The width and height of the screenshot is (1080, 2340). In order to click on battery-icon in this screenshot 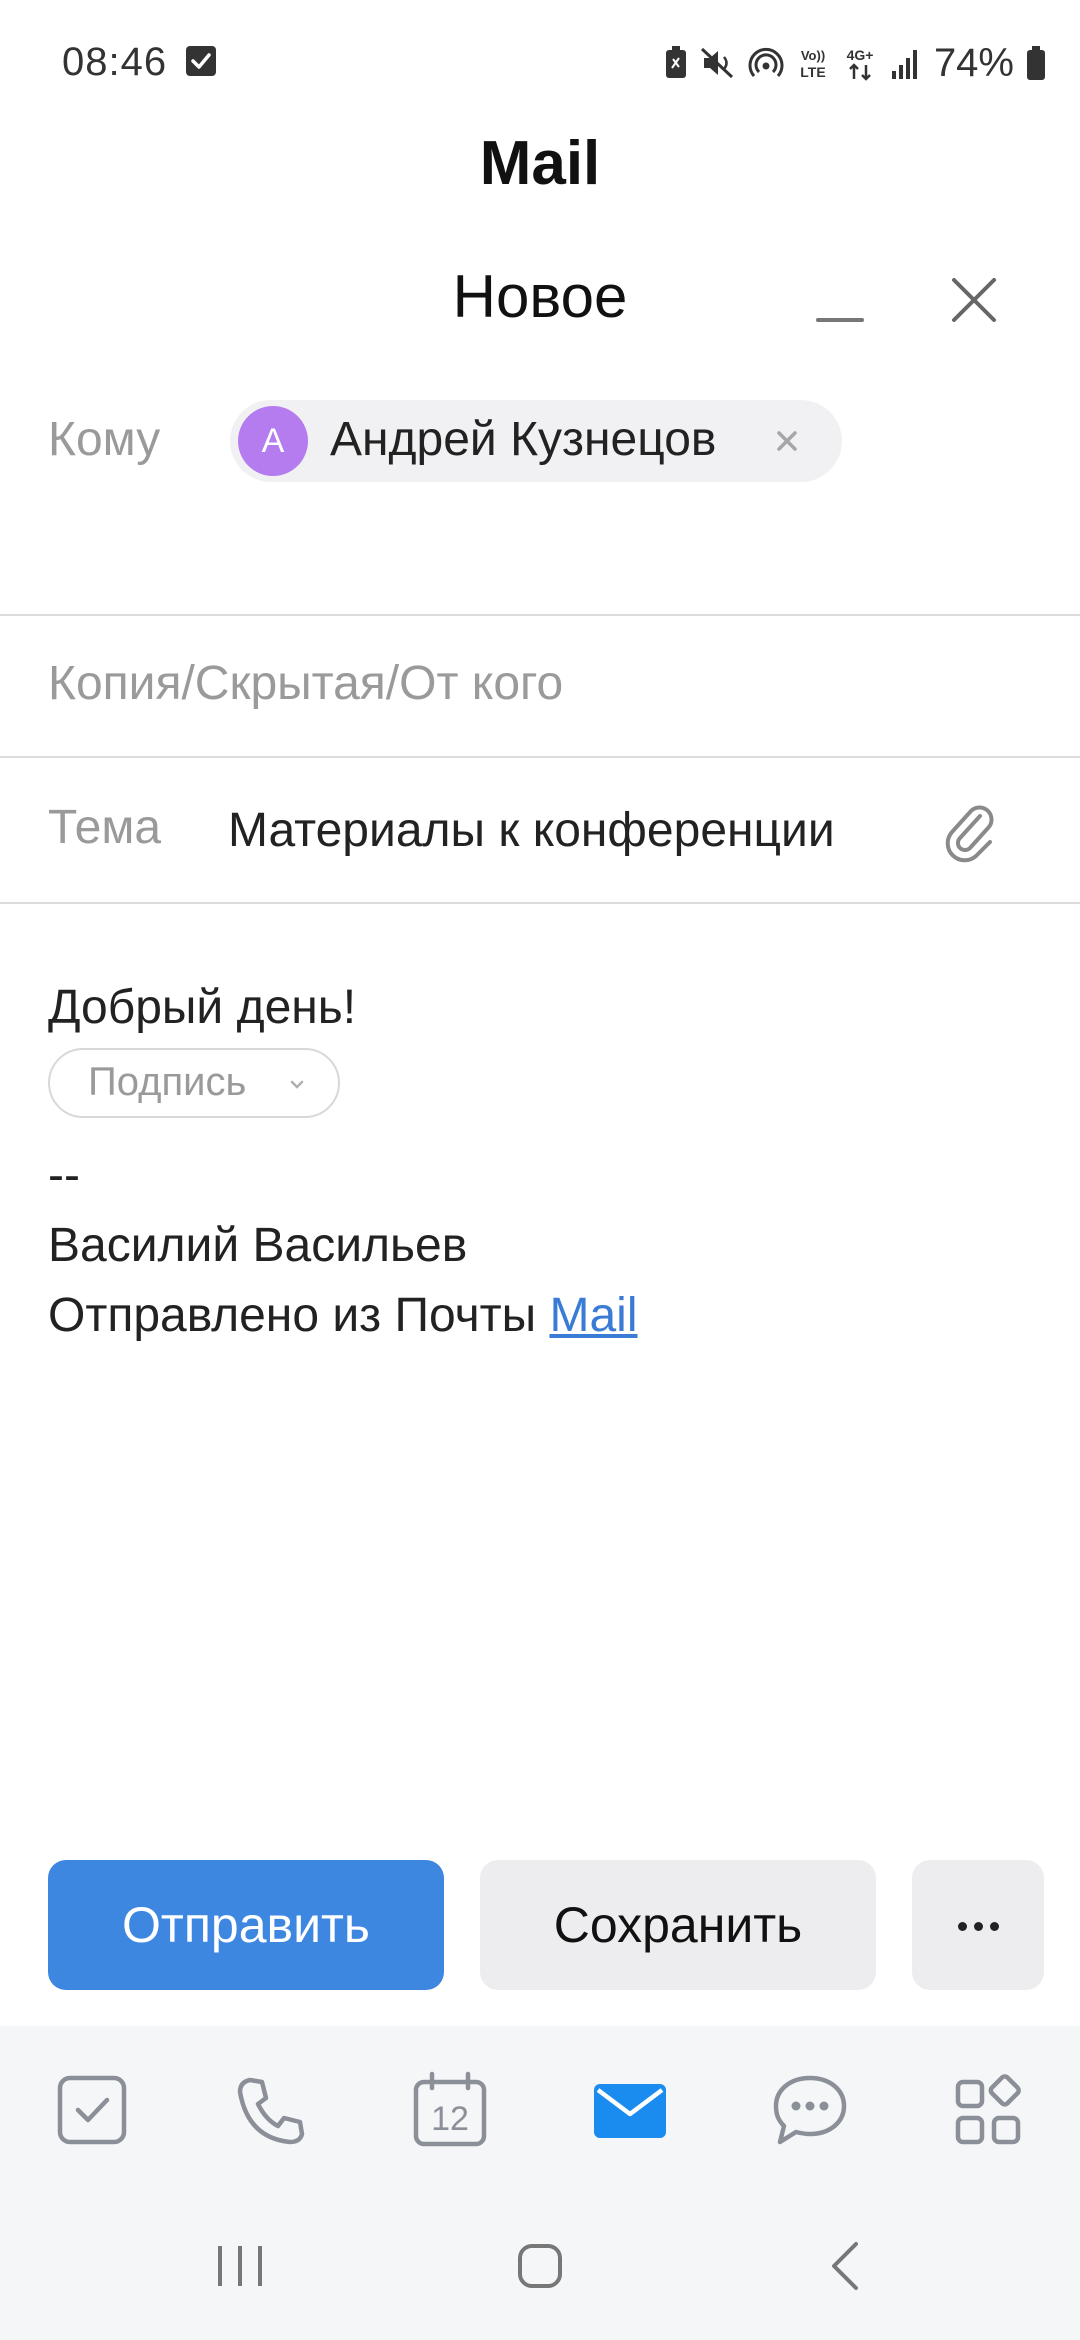, I will do `click(1036, 63)`.